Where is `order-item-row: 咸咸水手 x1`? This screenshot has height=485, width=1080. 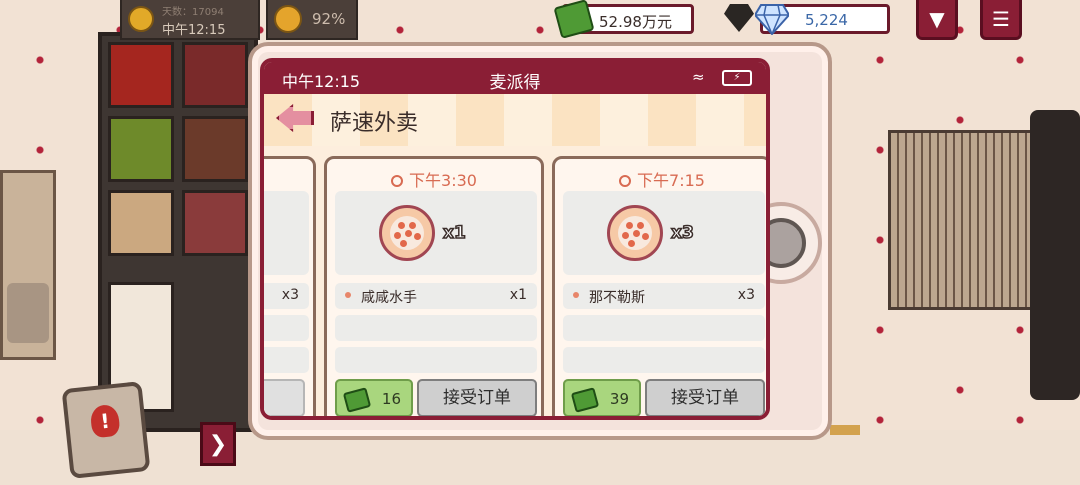 order-item-row: 咸咸水手 x1 is located at coordinates (436, 296).